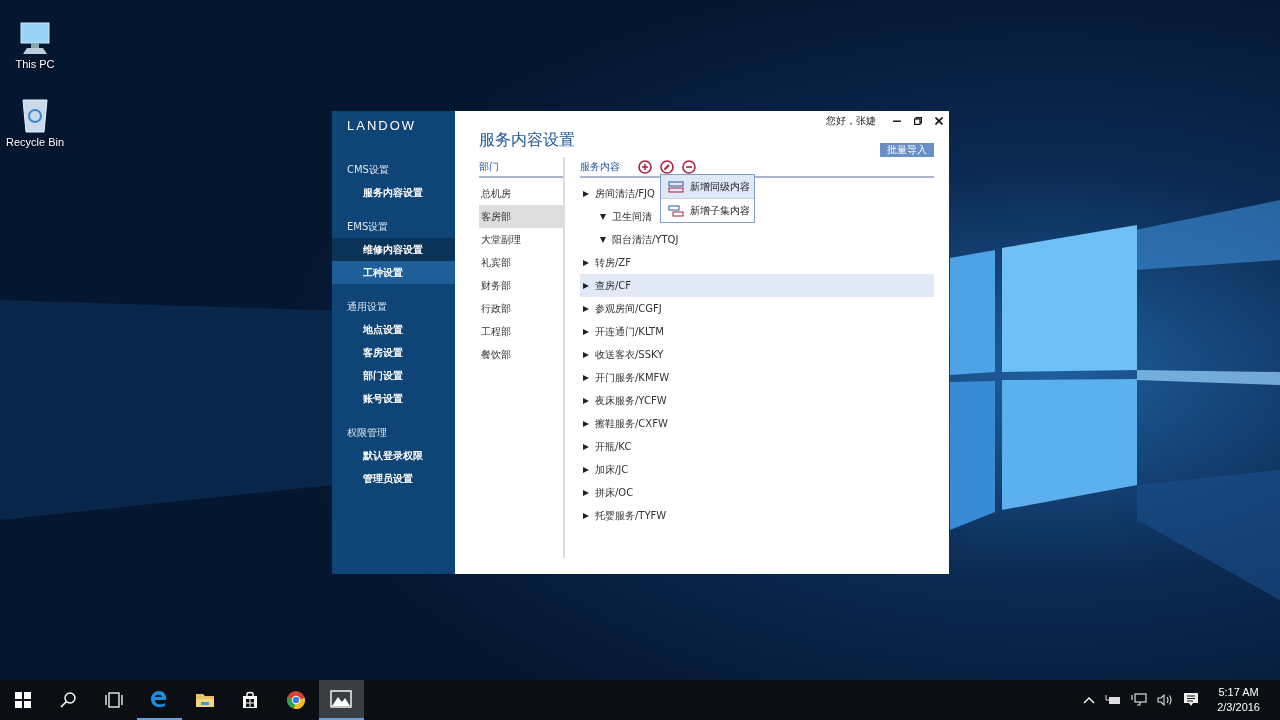 Image resolution: width=1280 pixels, height=720 pixels. I want to click on battery-icon, so click(1113, 700).